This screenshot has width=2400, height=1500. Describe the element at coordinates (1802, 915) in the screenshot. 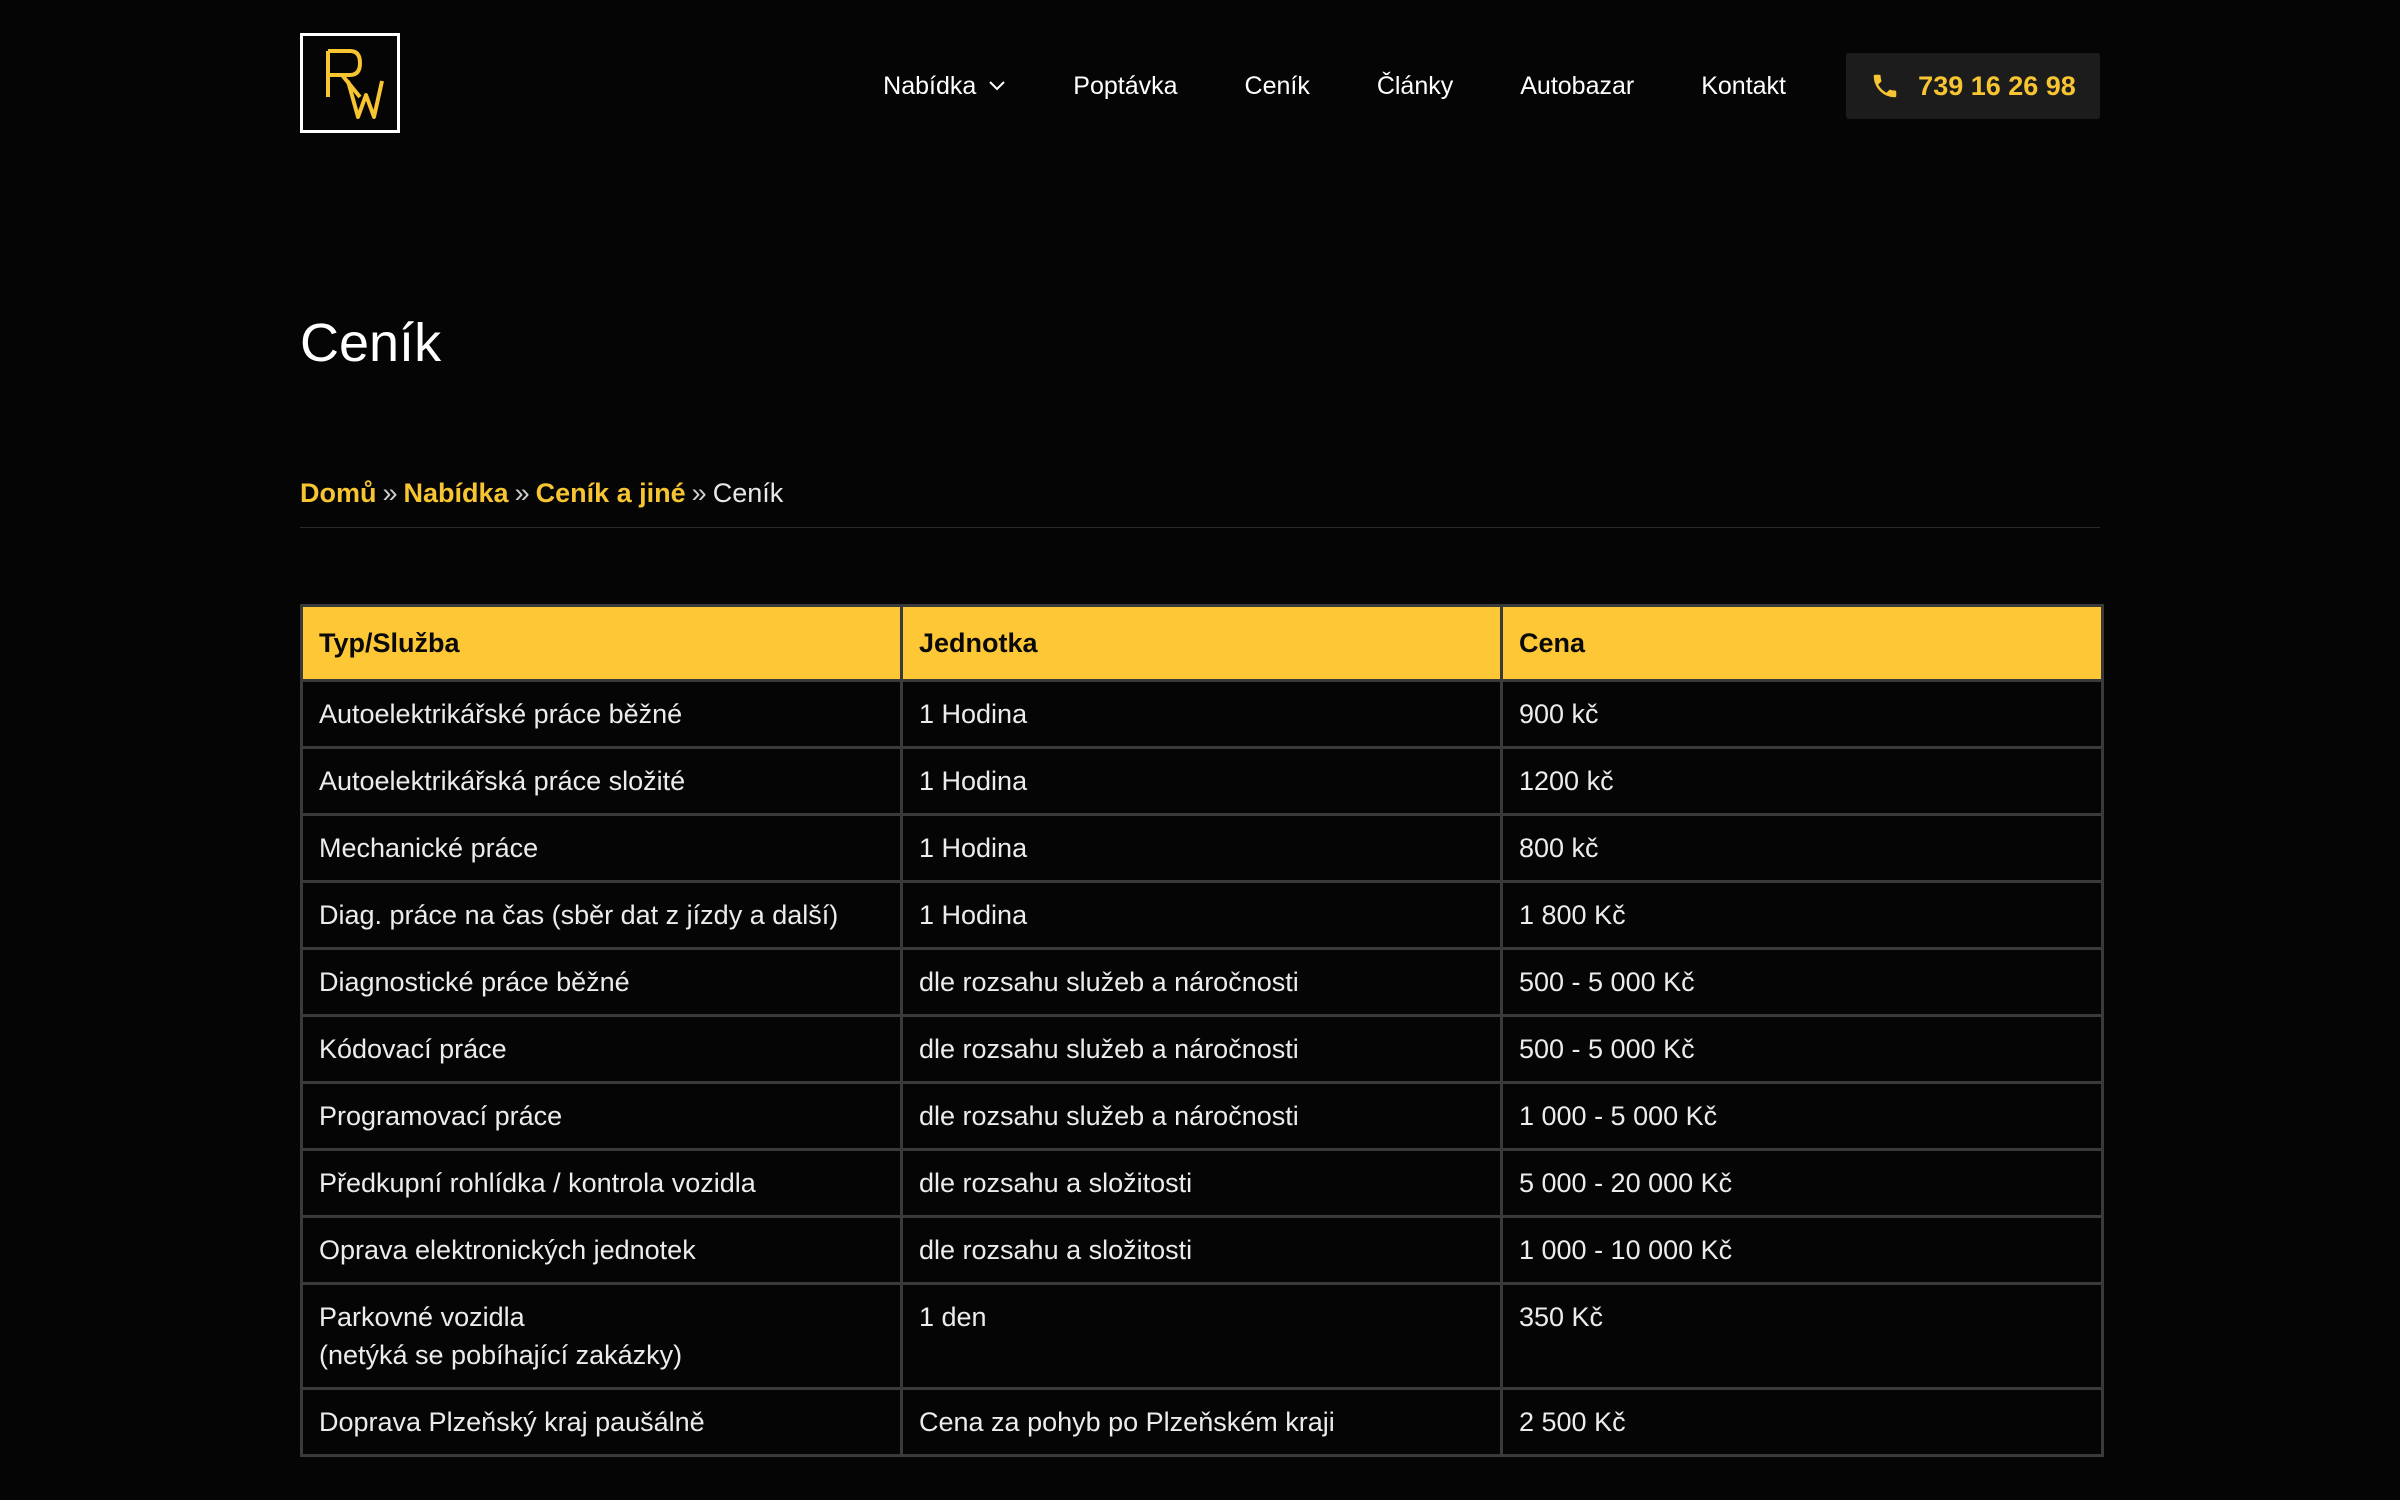

I see `cell-price: 1 800 Kč` at that location.